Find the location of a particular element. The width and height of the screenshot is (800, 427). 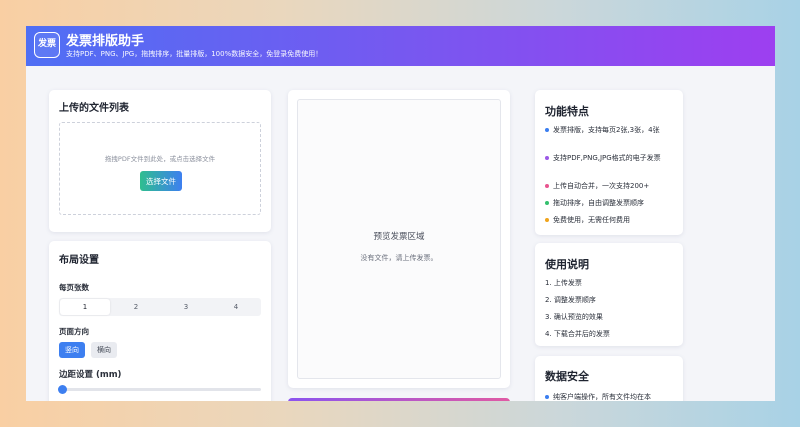

preview-title: 预览发票区域 is located at coordinates (399, 237).